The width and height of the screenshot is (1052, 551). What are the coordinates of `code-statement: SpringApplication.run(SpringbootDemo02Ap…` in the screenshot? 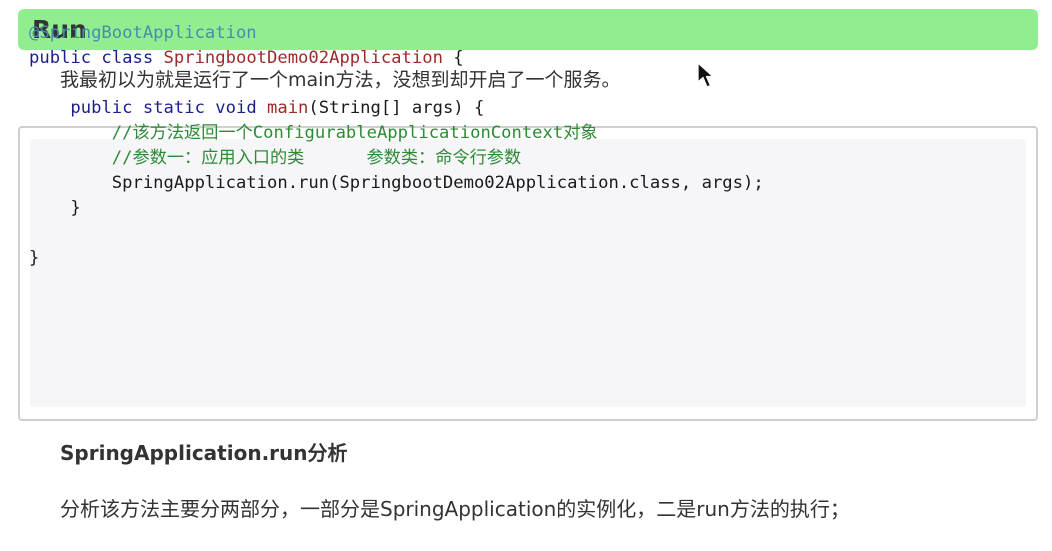 It's located at (396, 183).